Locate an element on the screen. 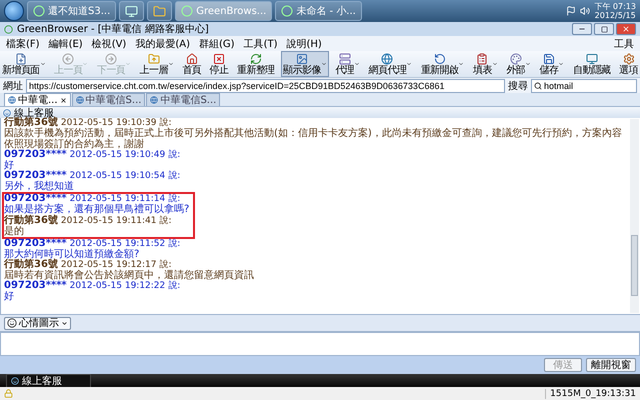  message-text: 屆時若有資訊將會公告於該網頁中，還請您留意網頁資訊 is located at coordinates (129, 275).